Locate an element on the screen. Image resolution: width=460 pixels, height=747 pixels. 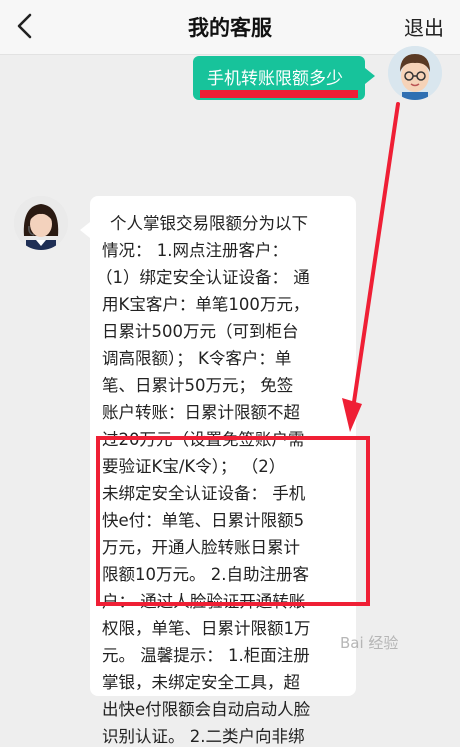
watermark: Bai 经验 is located at coordinates (369, 643).